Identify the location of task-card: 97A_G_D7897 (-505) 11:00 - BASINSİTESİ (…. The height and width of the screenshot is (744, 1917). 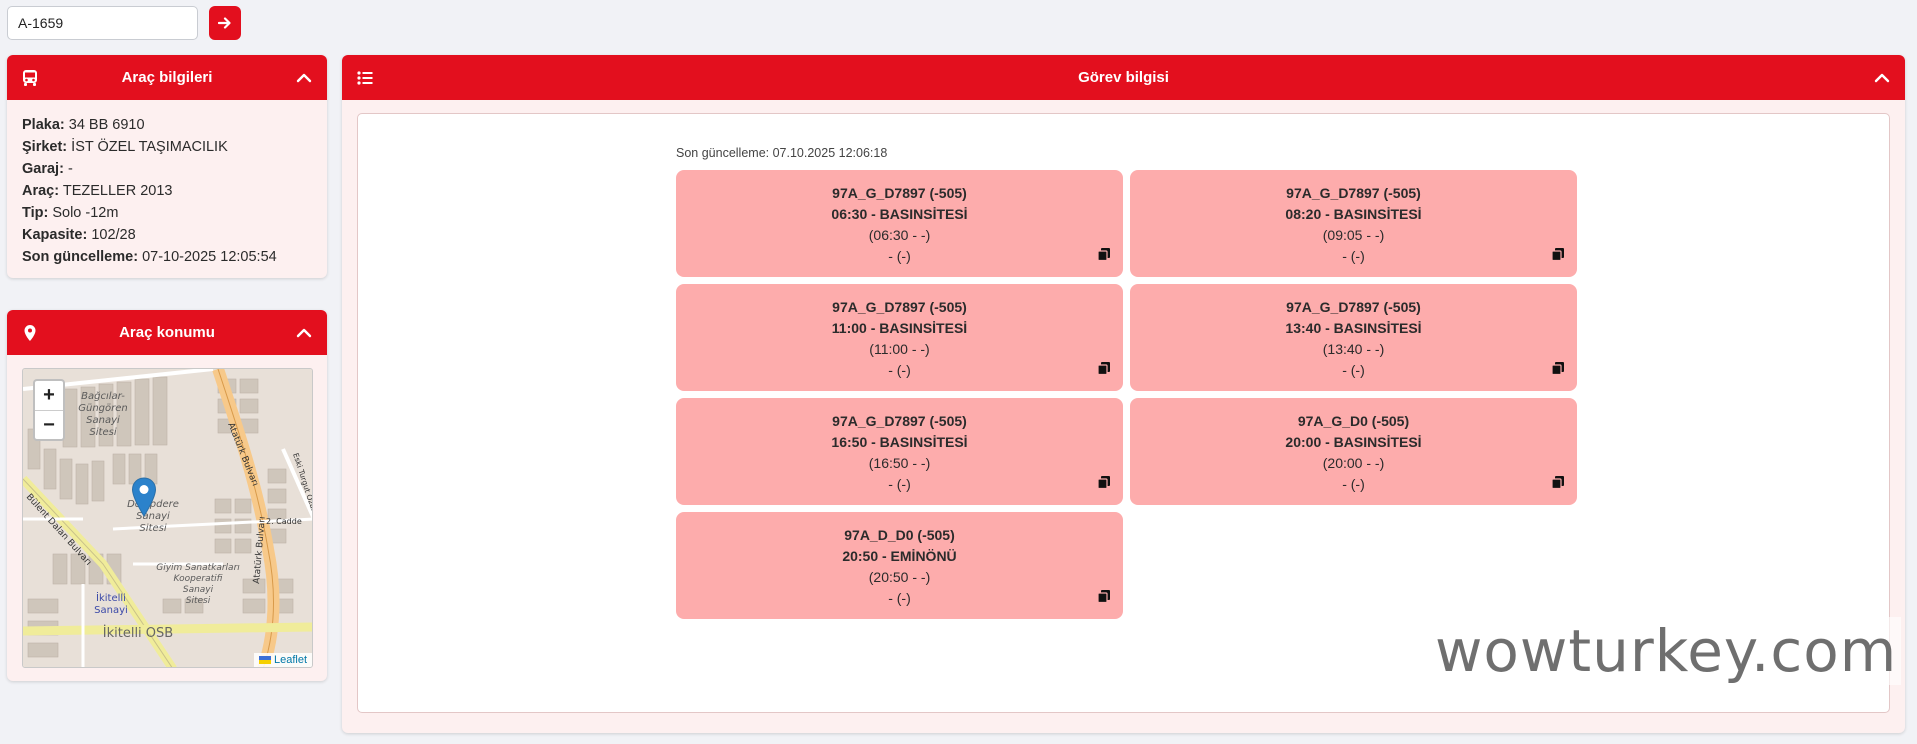
(899, 337).